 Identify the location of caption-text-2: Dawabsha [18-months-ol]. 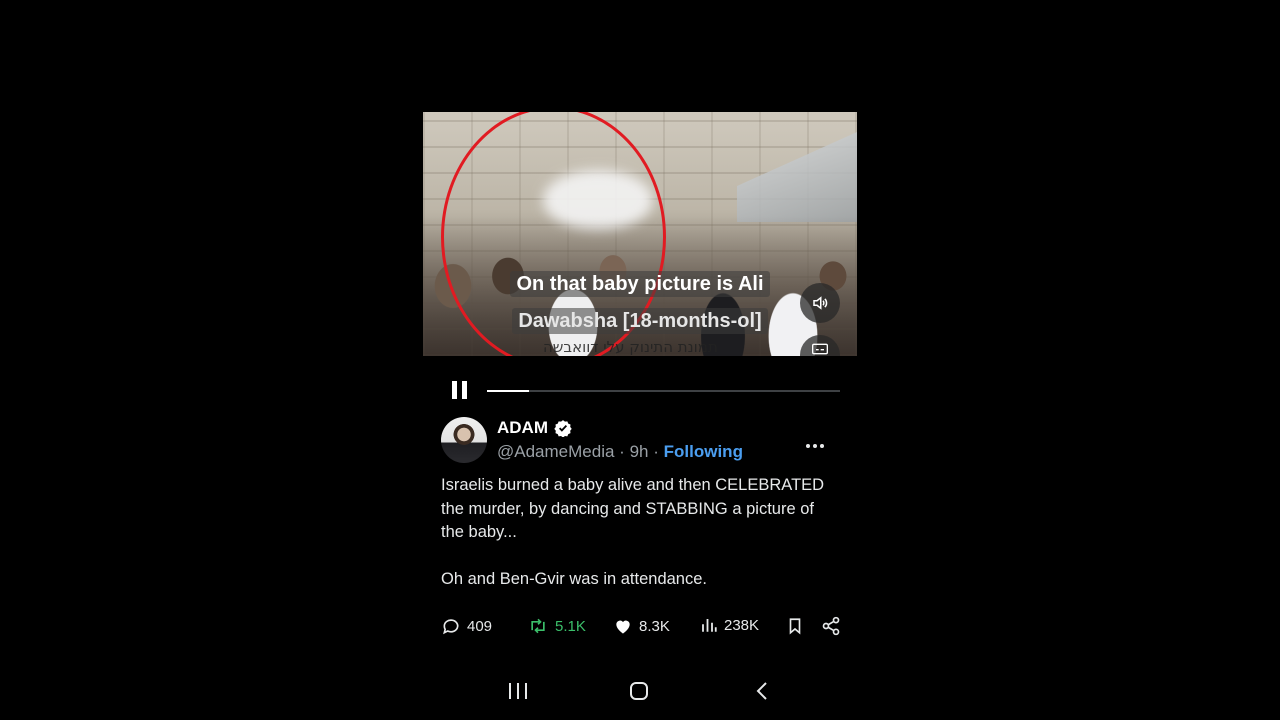
(640, 321).